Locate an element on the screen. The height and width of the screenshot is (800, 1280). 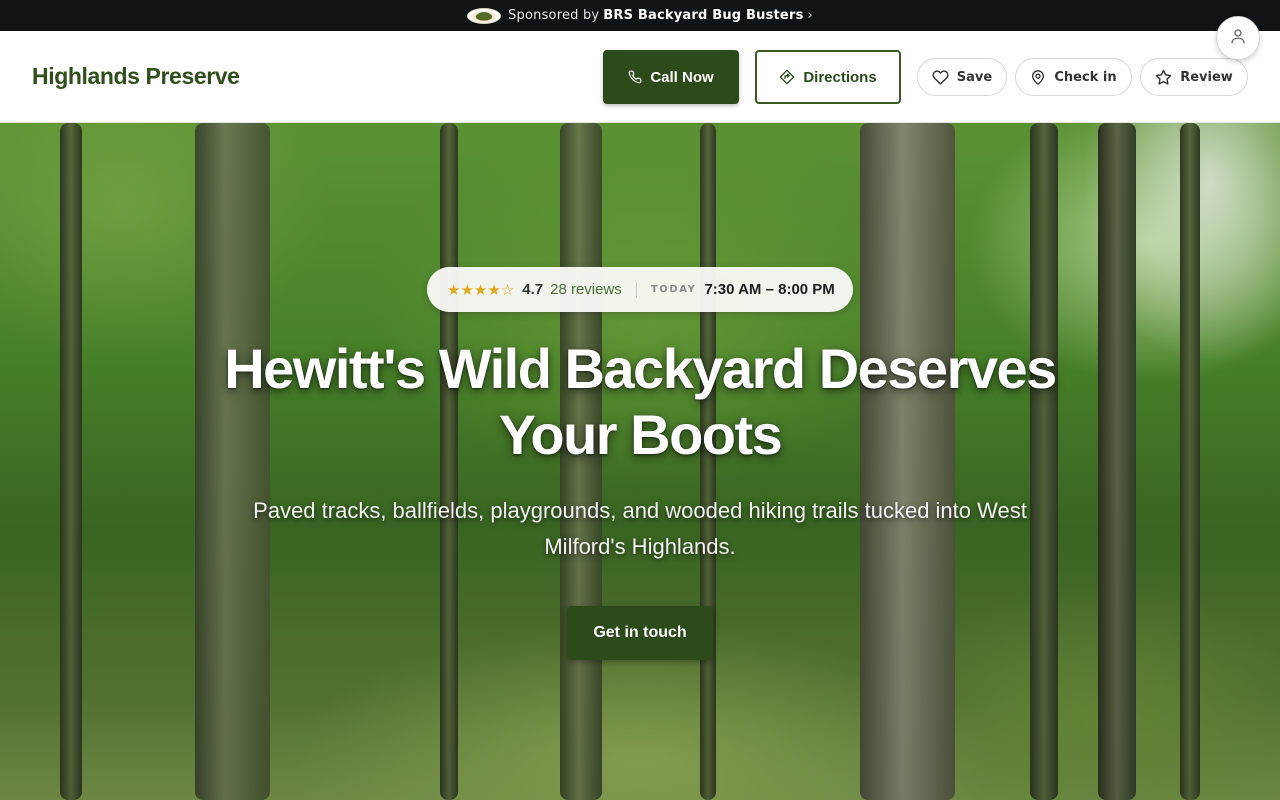
sponsor-logo-icon is located at coordinates (484, 15).